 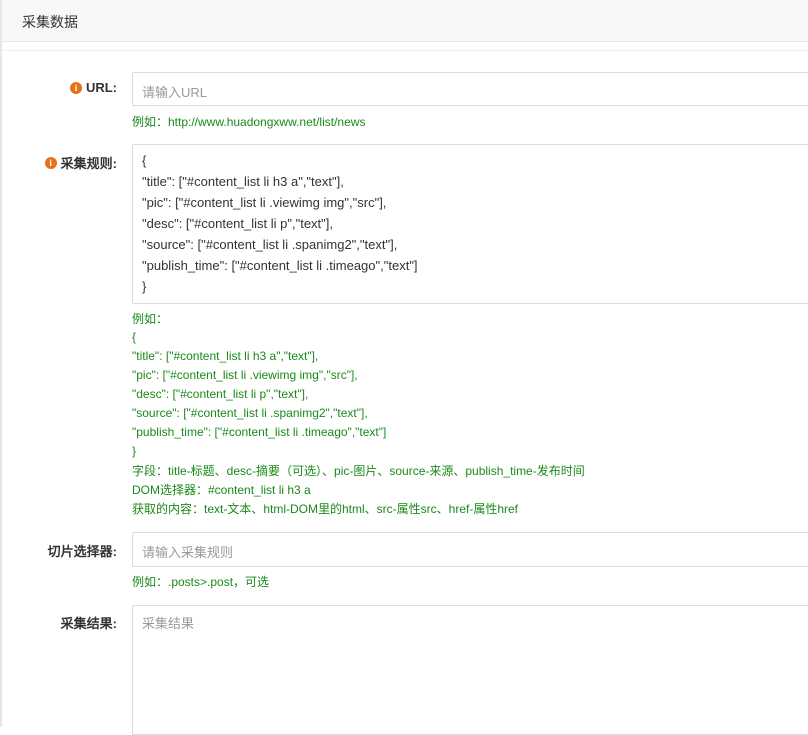 I want to click on rules-line: {, so click(x=144, y=160).